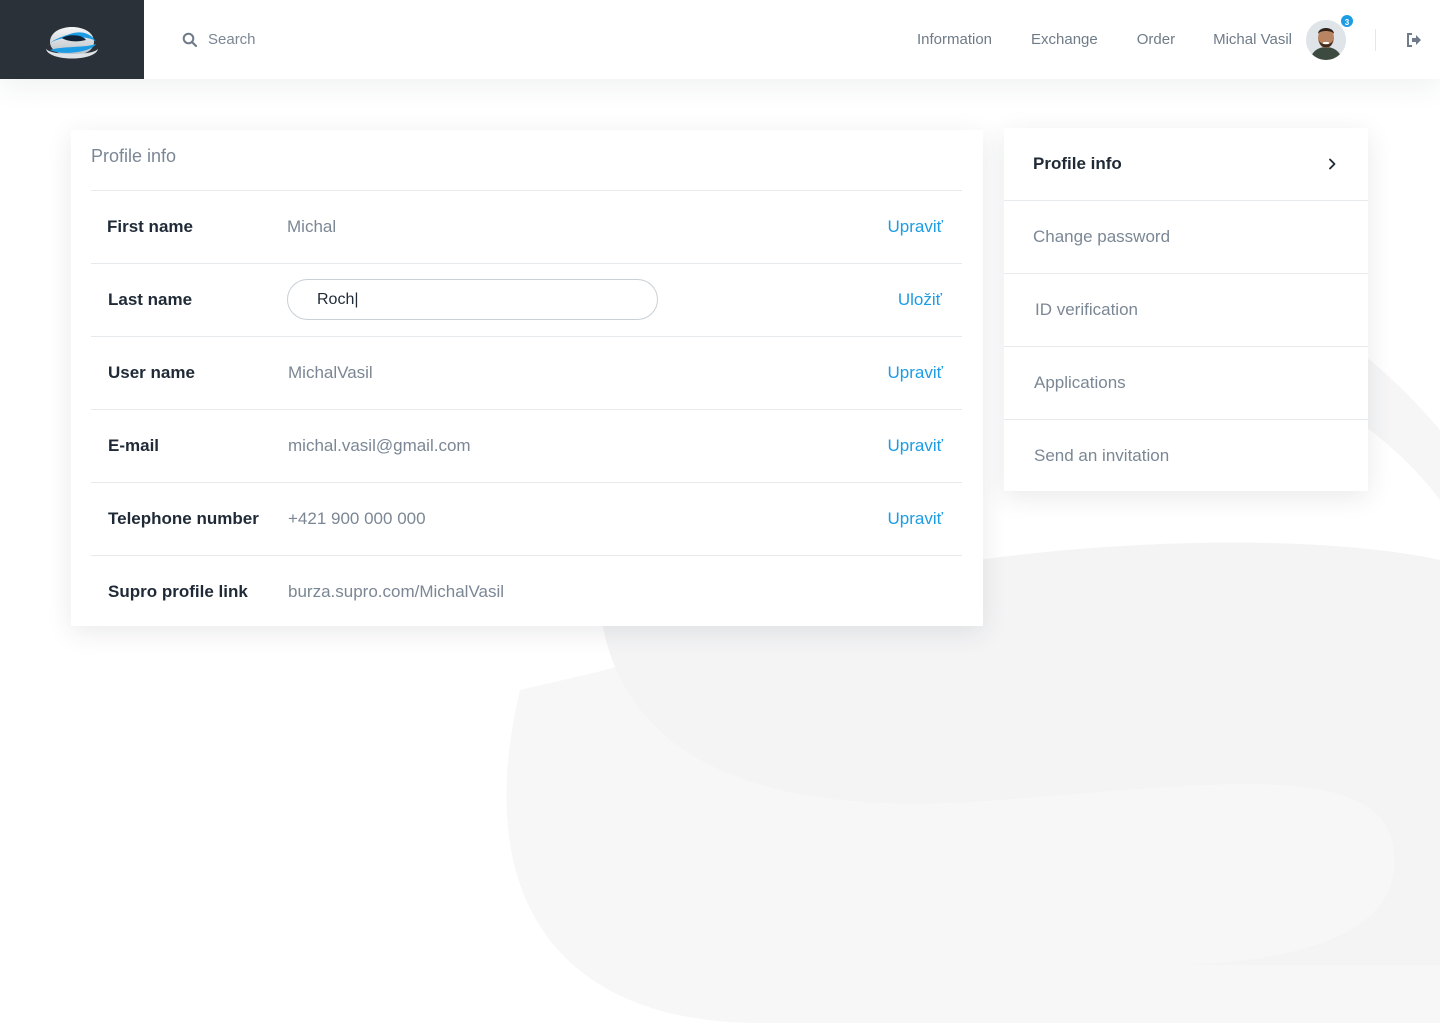  Describe the element at coordinates (1332, 164) in the screenshot. I see `chevron-right-icon` at that location.